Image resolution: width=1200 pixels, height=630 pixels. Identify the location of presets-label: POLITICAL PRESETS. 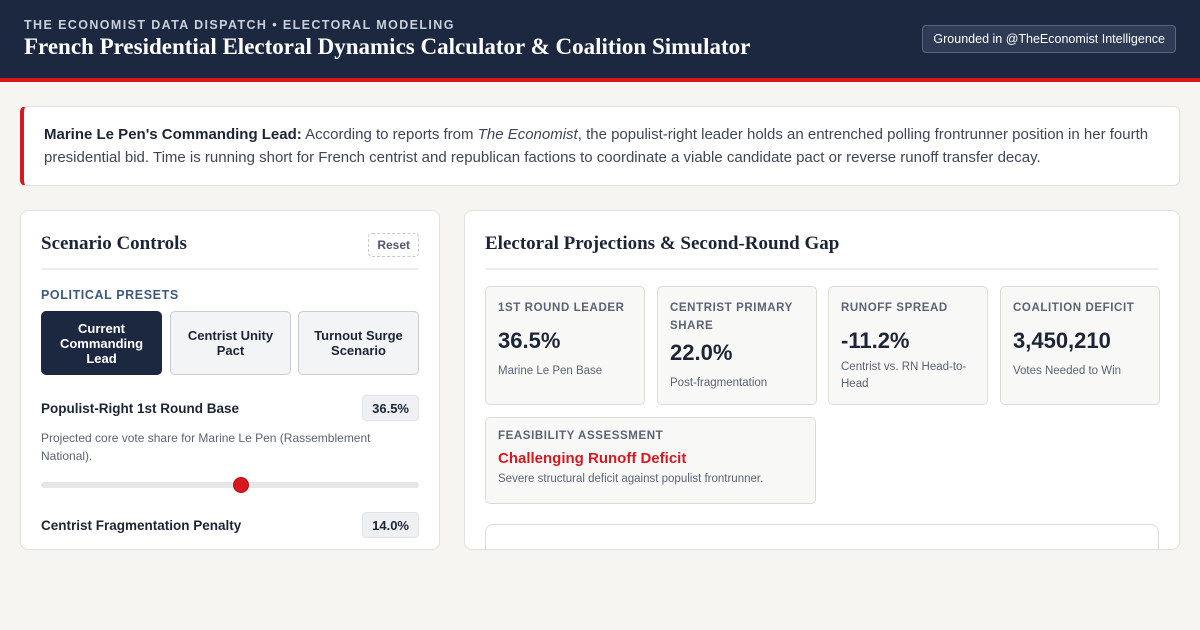
(110, 295).